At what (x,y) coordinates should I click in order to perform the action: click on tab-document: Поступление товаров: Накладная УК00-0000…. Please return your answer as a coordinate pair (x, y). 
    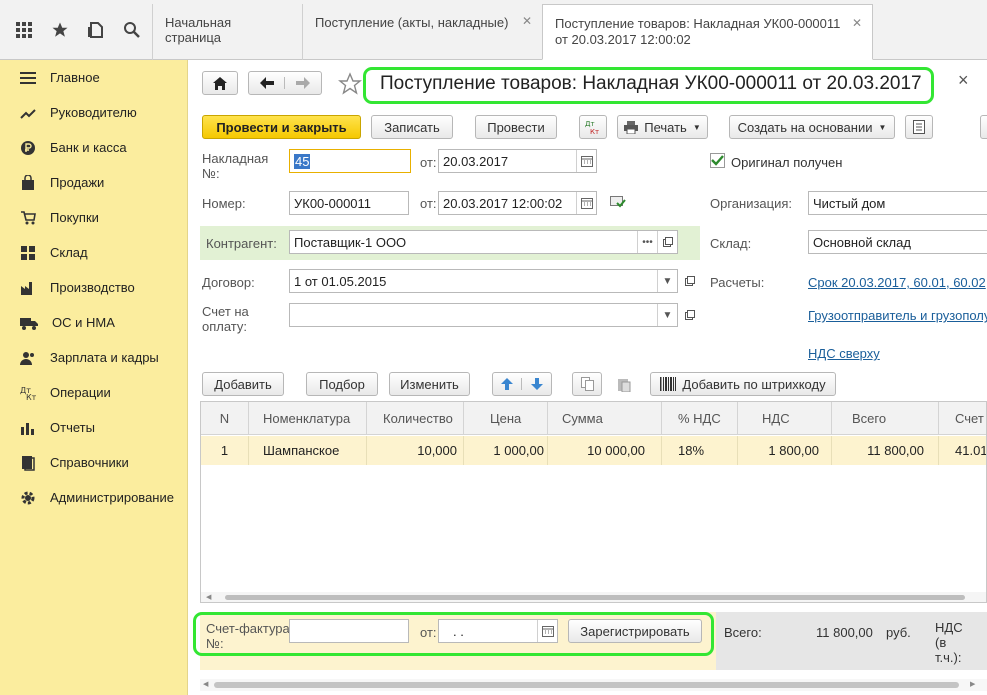
    Looking at the image, I should click on (707, 32).